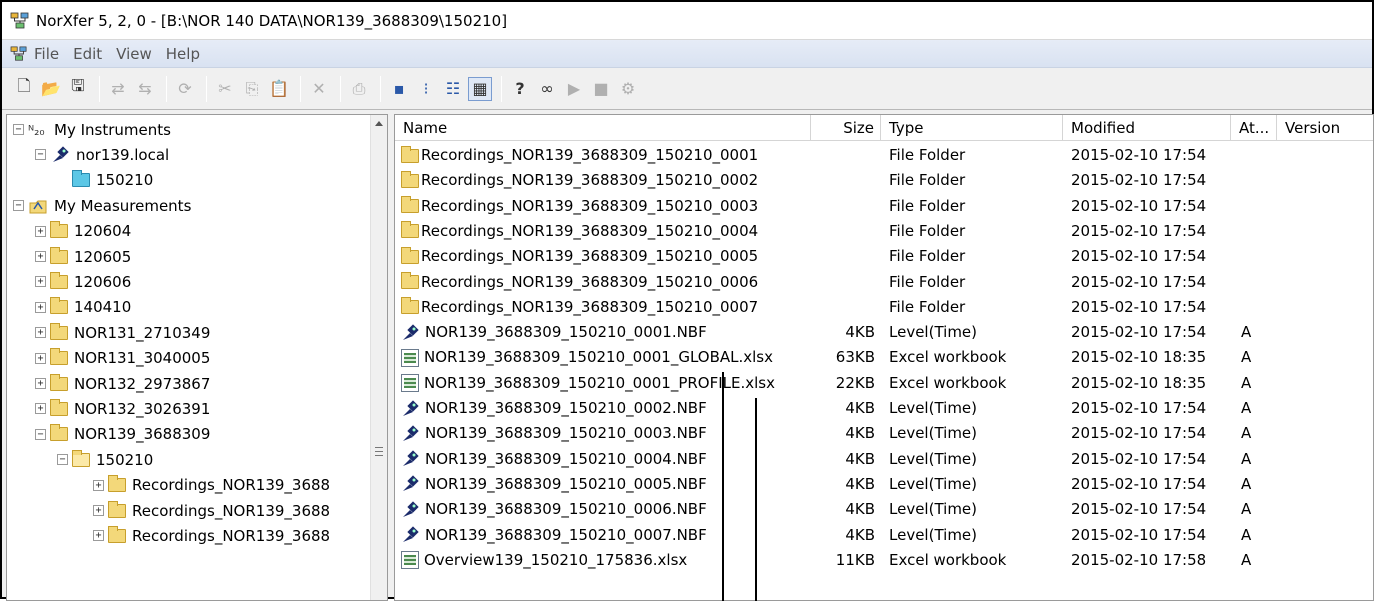 The width and height of the screenshot is (1374, 601). What do you see at coordinates (145, 89) in the screenshot?
I see `disconnect-icon: ⇆` at bounding box center [145, 89].